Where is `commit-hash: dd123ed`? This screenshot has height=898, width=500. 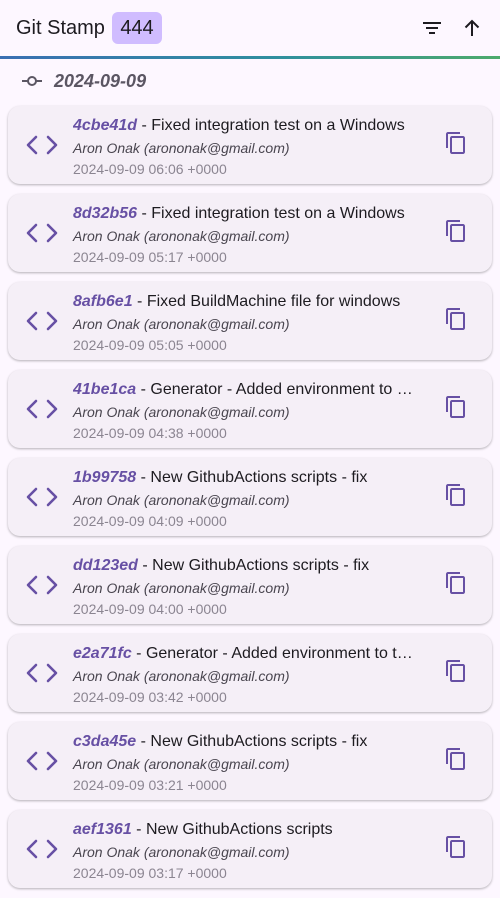
commit-hash: dd123ed is located at coordinates (105, 565).